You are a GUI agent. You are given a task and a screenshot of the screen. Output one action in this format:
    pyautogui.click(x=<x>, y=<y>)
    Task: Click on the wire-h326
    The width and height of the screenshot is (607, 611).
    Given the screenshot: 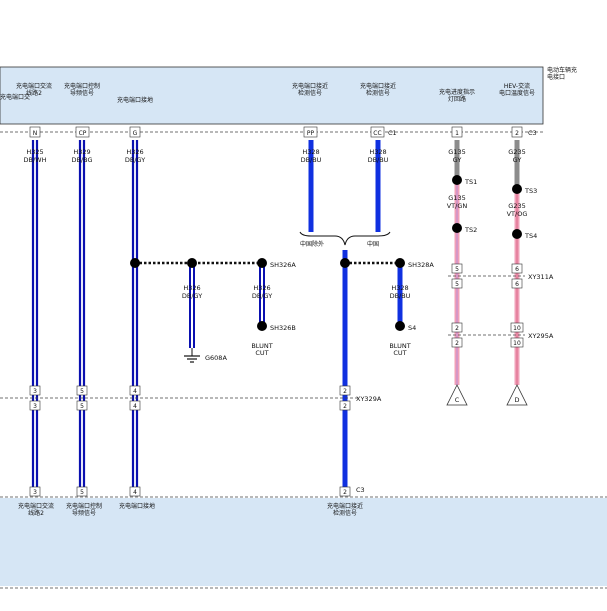 What is the action you would take?
    pyautogui.click(x=135, y=316)
    